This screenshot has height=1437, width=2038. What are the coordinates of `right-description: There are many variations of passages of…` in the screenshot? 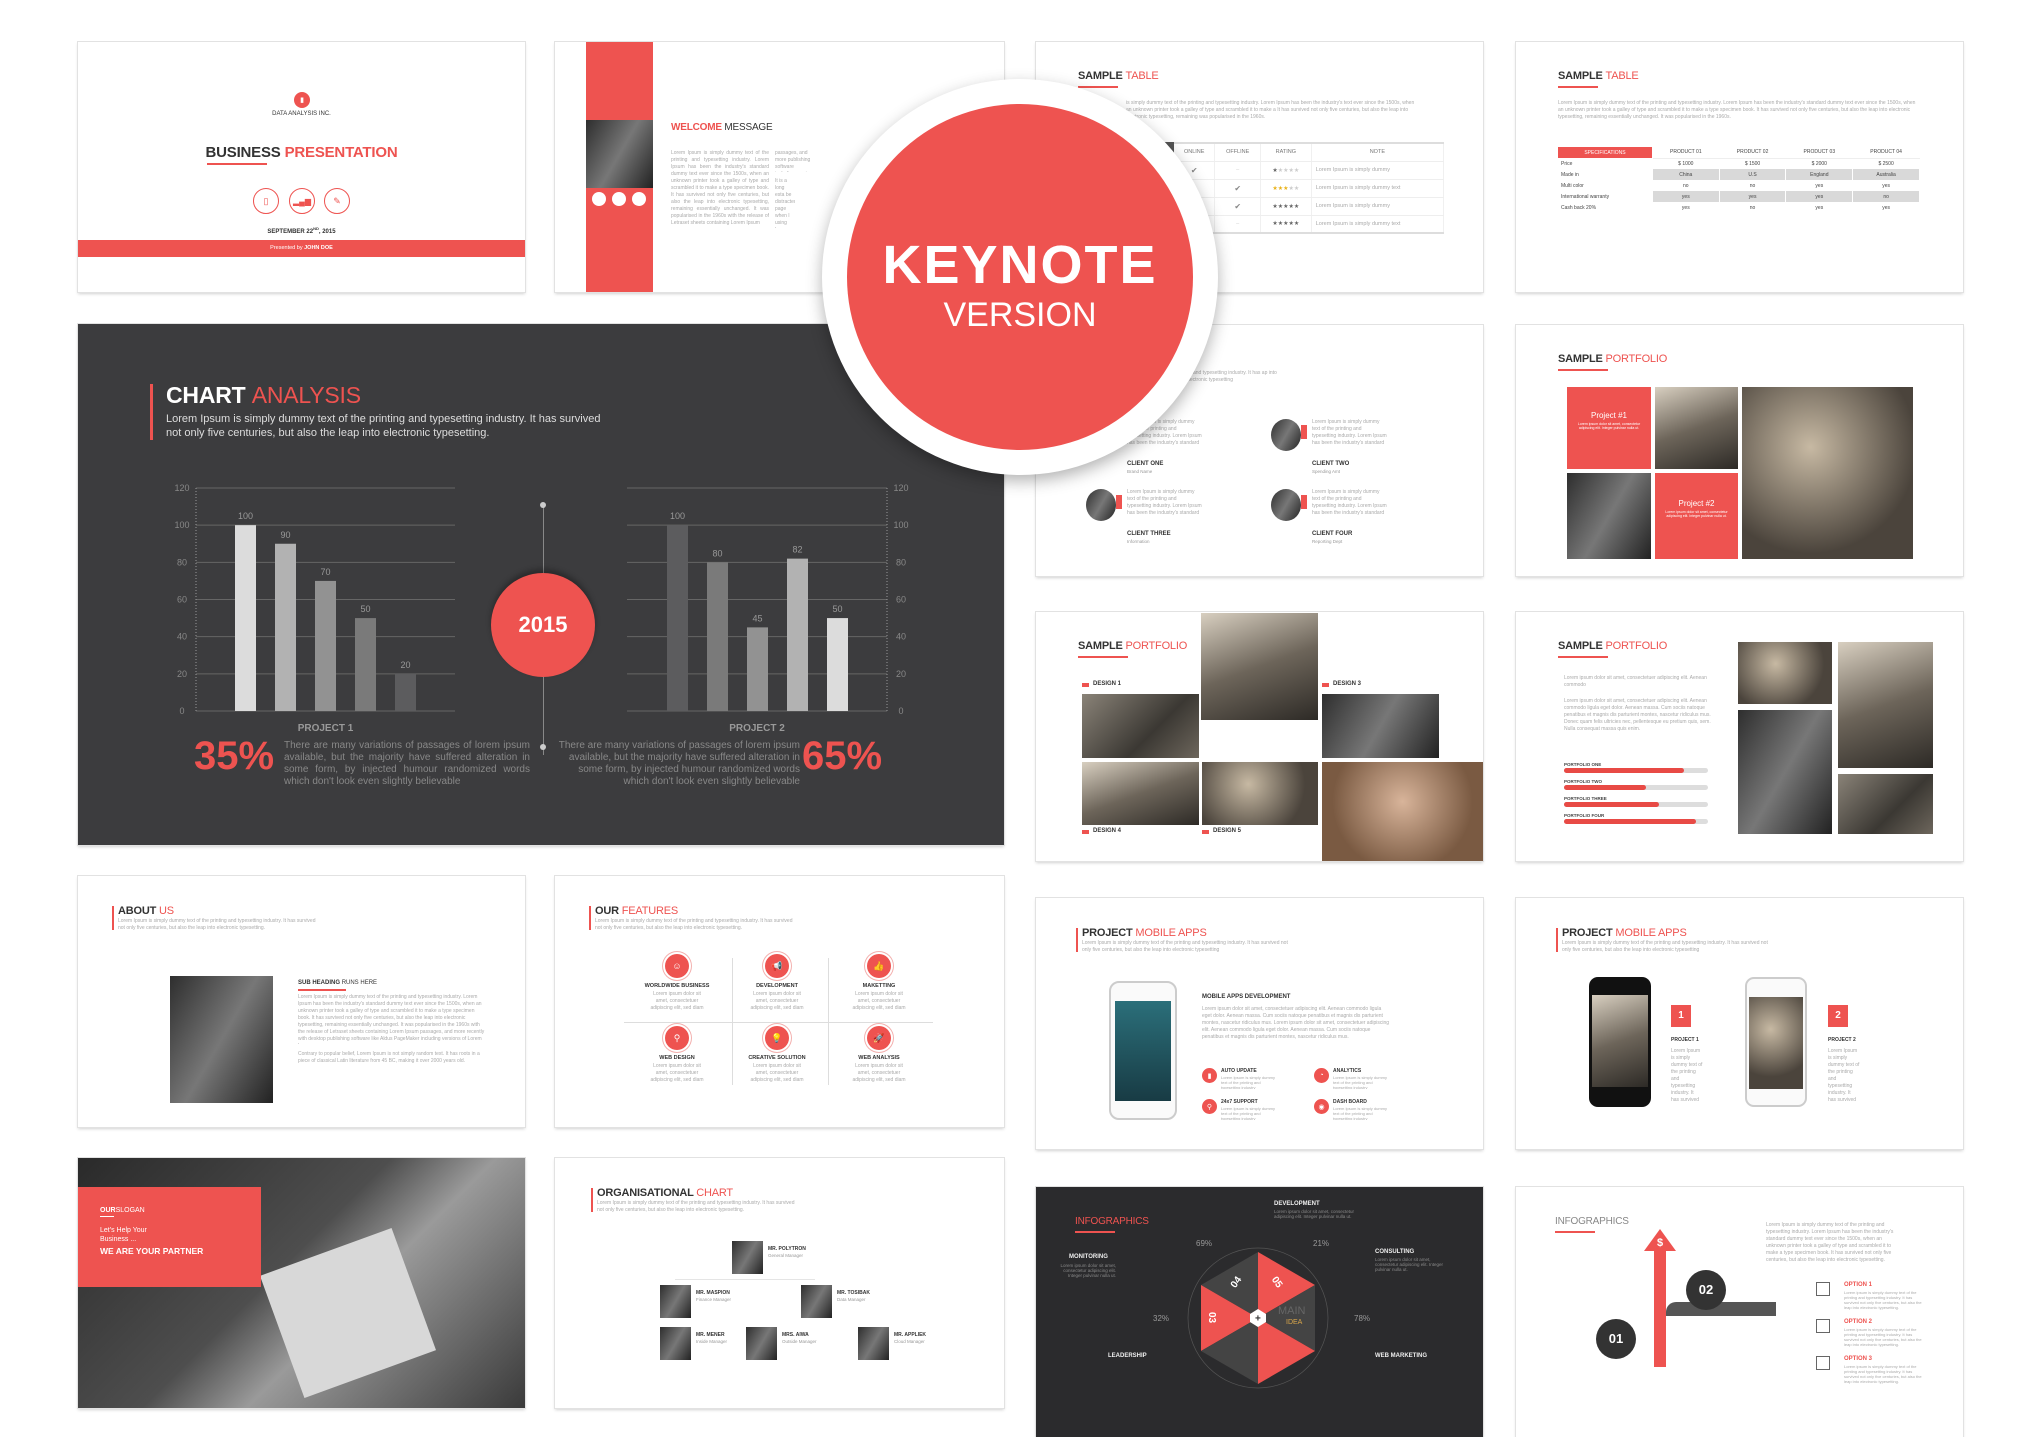 It's located at (679, 763).